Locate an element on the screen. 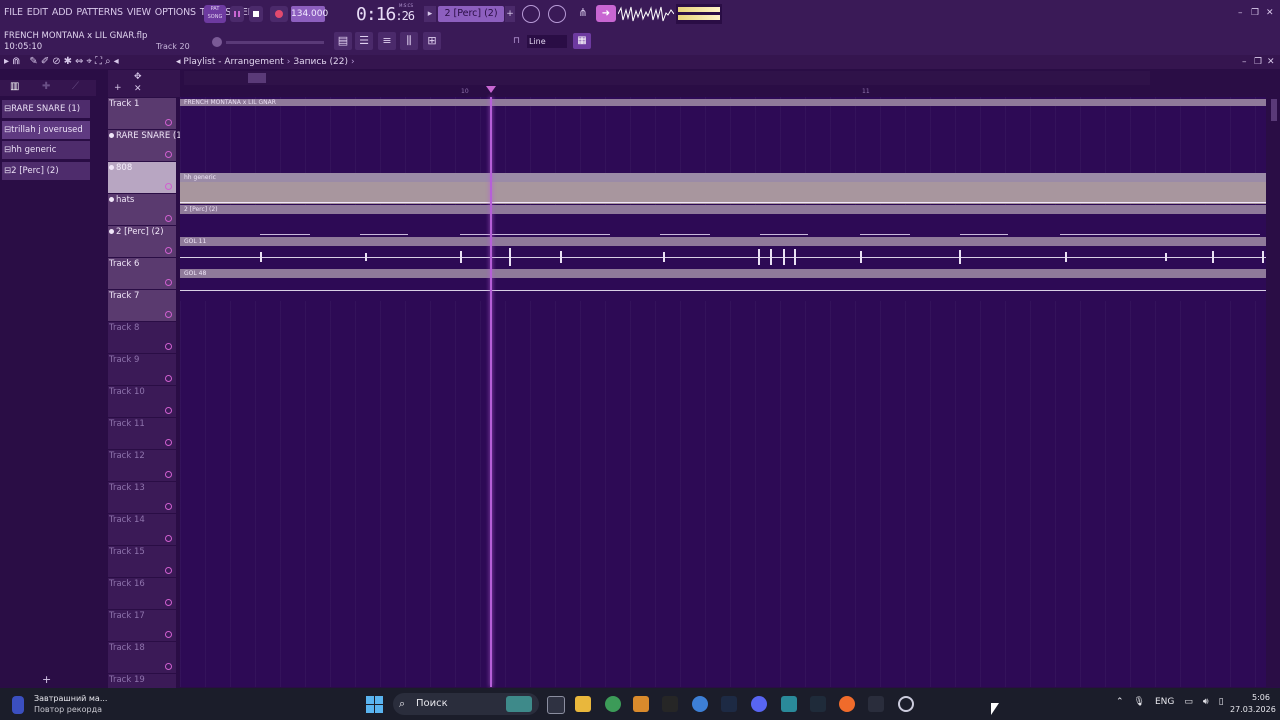 The image size is (1280, 720). song-time-display: 0:16:26 is located at coordinates (385, 14).